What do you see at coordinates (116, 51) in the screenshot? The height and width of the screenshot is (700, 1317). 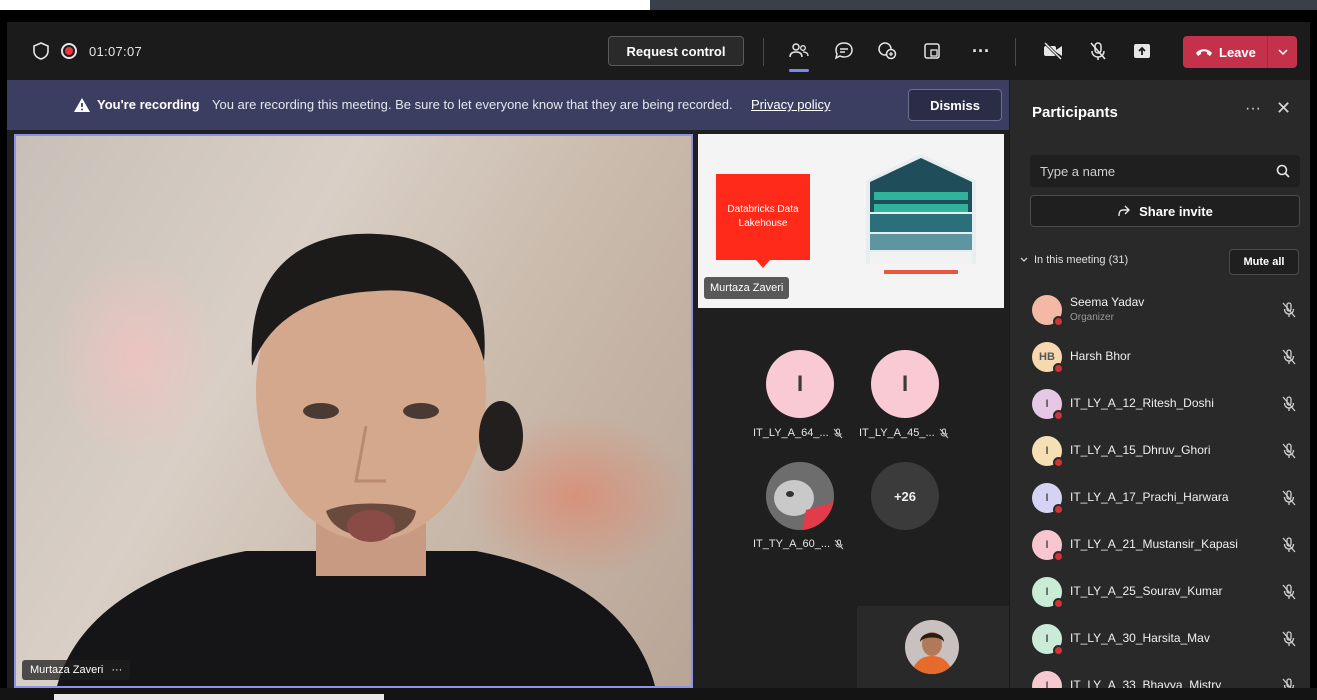 I see `meeting-timer: 01:07:07` at bounding box center [116, 51].